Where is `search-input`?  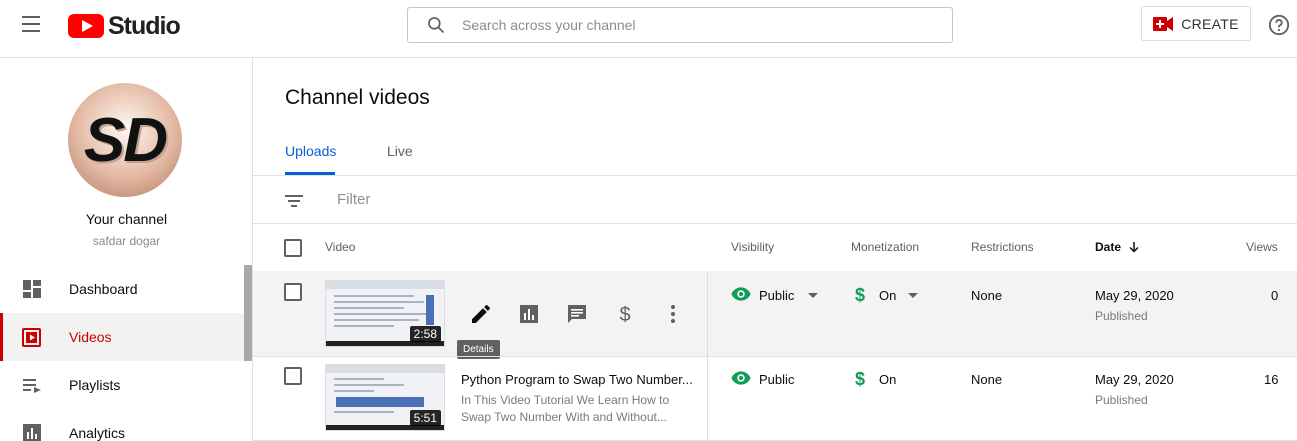
search-input is located at coordinates (692, 25).